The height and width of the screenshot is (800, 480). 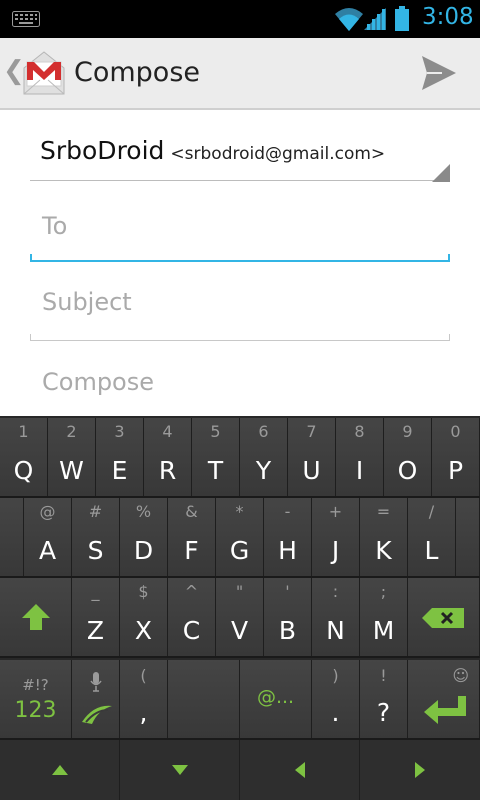 I want to click on swype-logo-icon, so click(x=97, y=714).